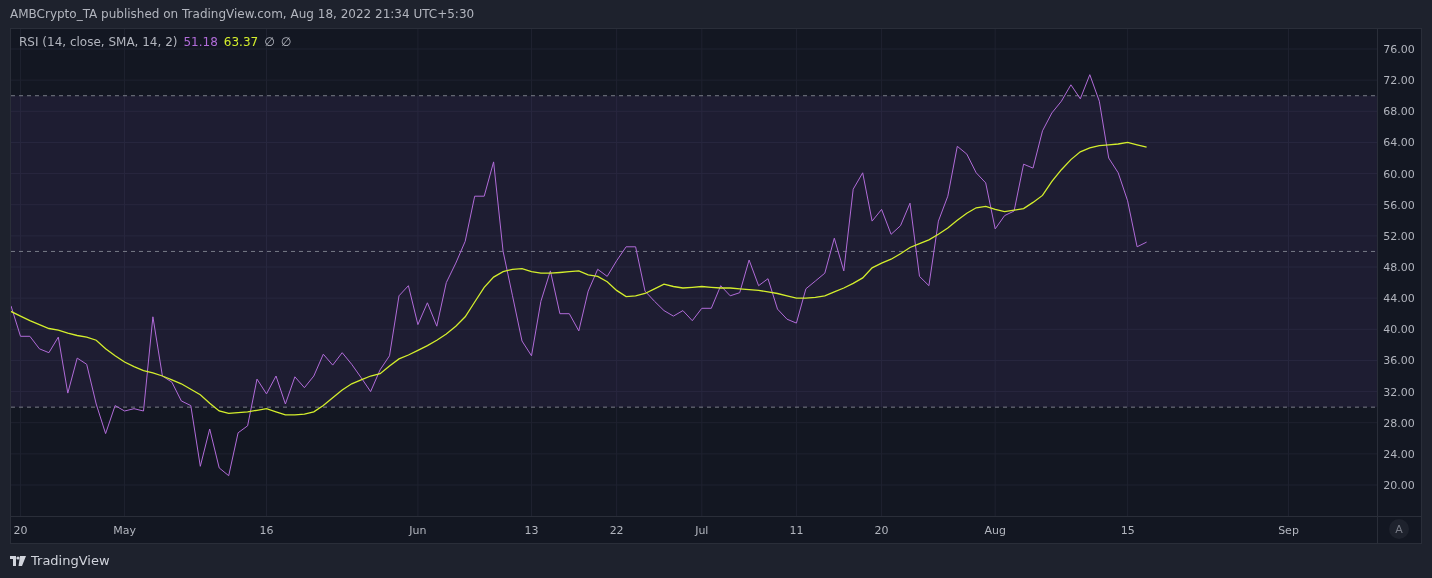  What do you see at coordinates (1399, 485) in the screenshot?
I see `axis-label: 20.00` at bounding box center [1399, 485].